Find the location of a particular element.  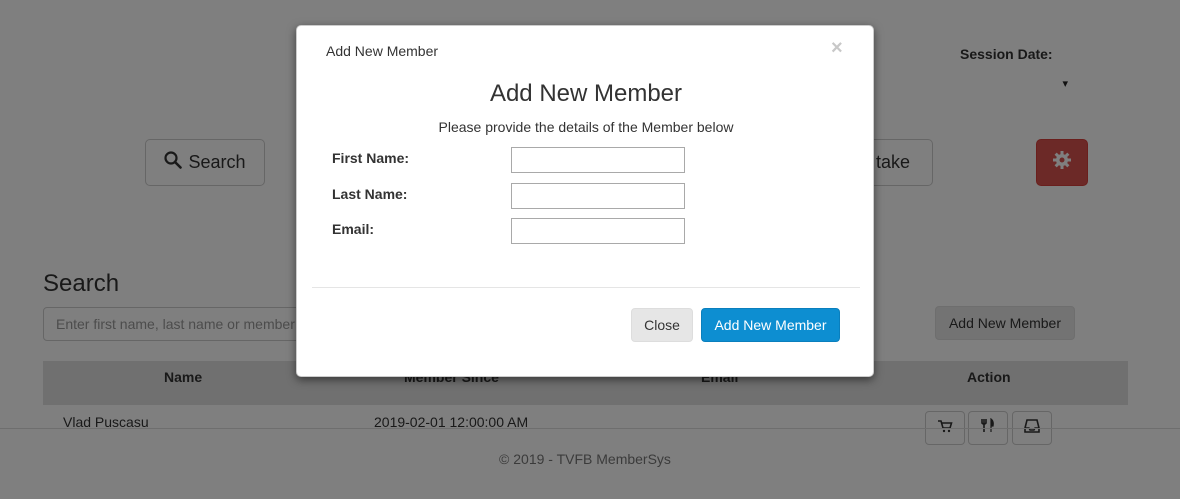

close-button: Close is located at coordinates (662, 325).